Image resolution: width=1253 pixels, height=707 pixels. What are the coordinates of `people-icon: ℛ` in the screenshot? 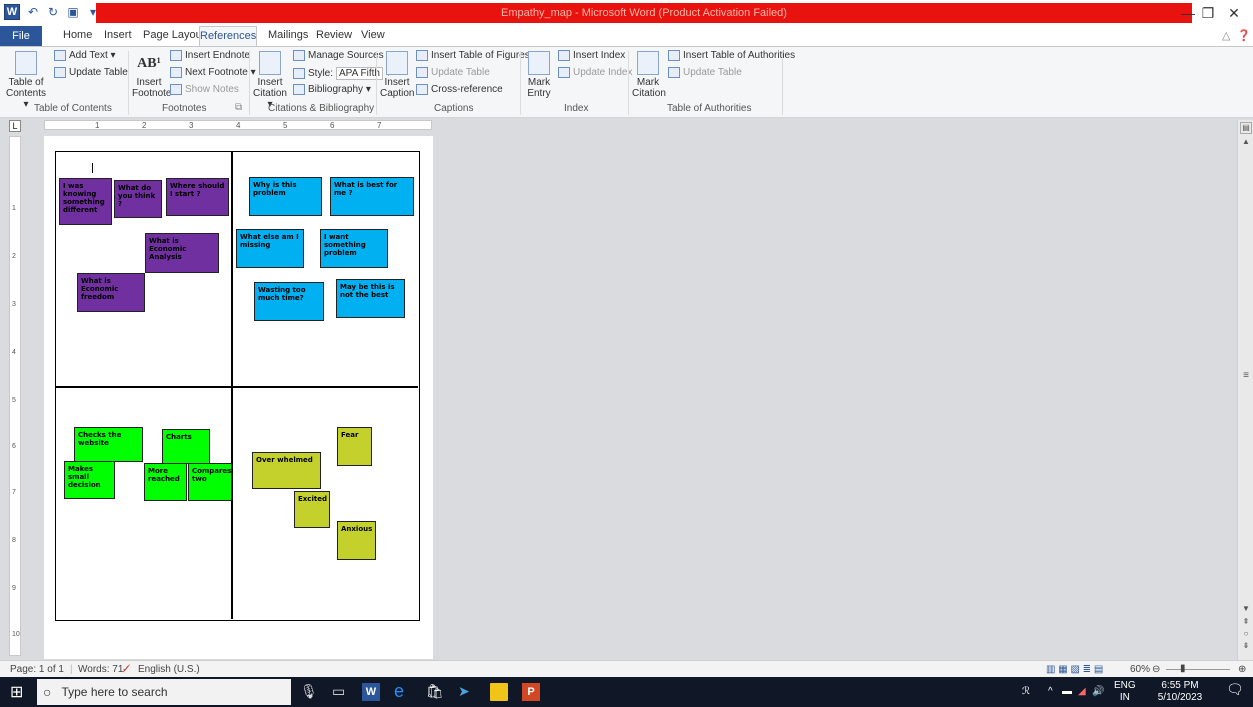 It's located at (1026, 692).